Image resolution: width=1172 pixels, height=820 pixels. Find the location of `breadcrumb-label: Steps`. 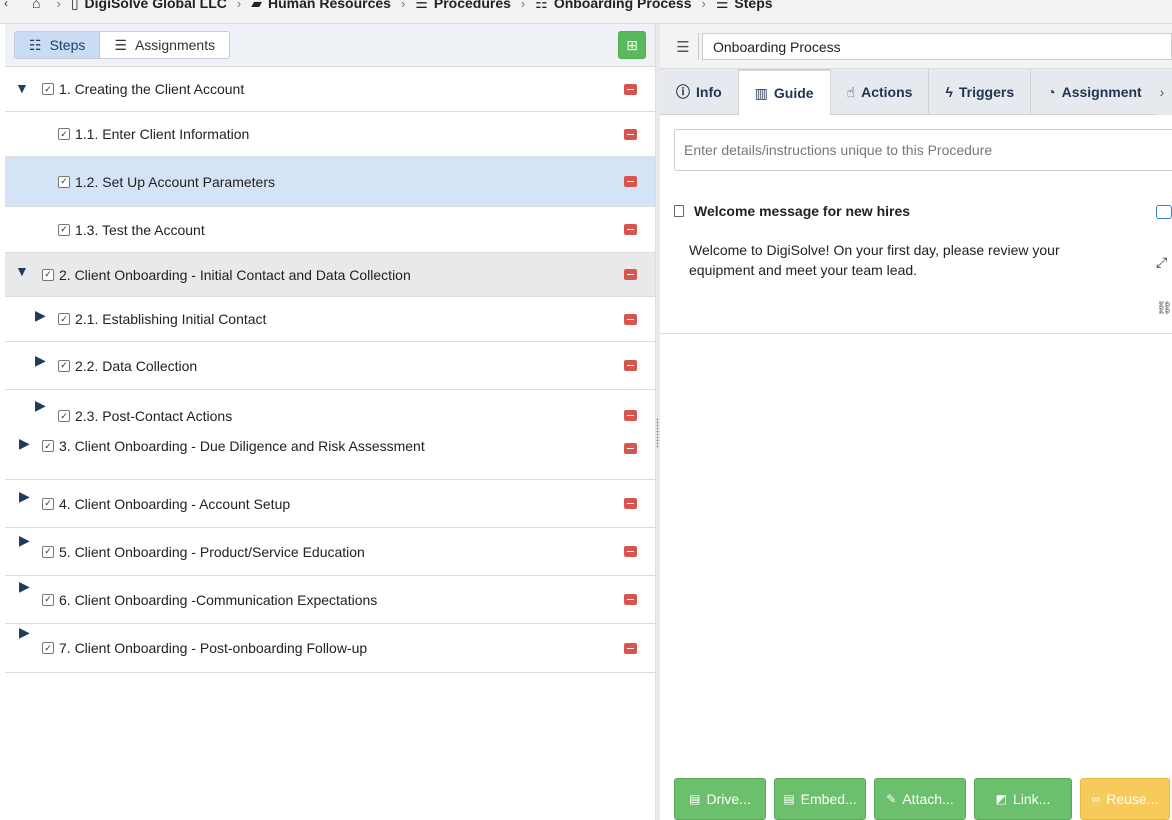

breadcrumb-label: Steps is located at coordinates (753, 5).